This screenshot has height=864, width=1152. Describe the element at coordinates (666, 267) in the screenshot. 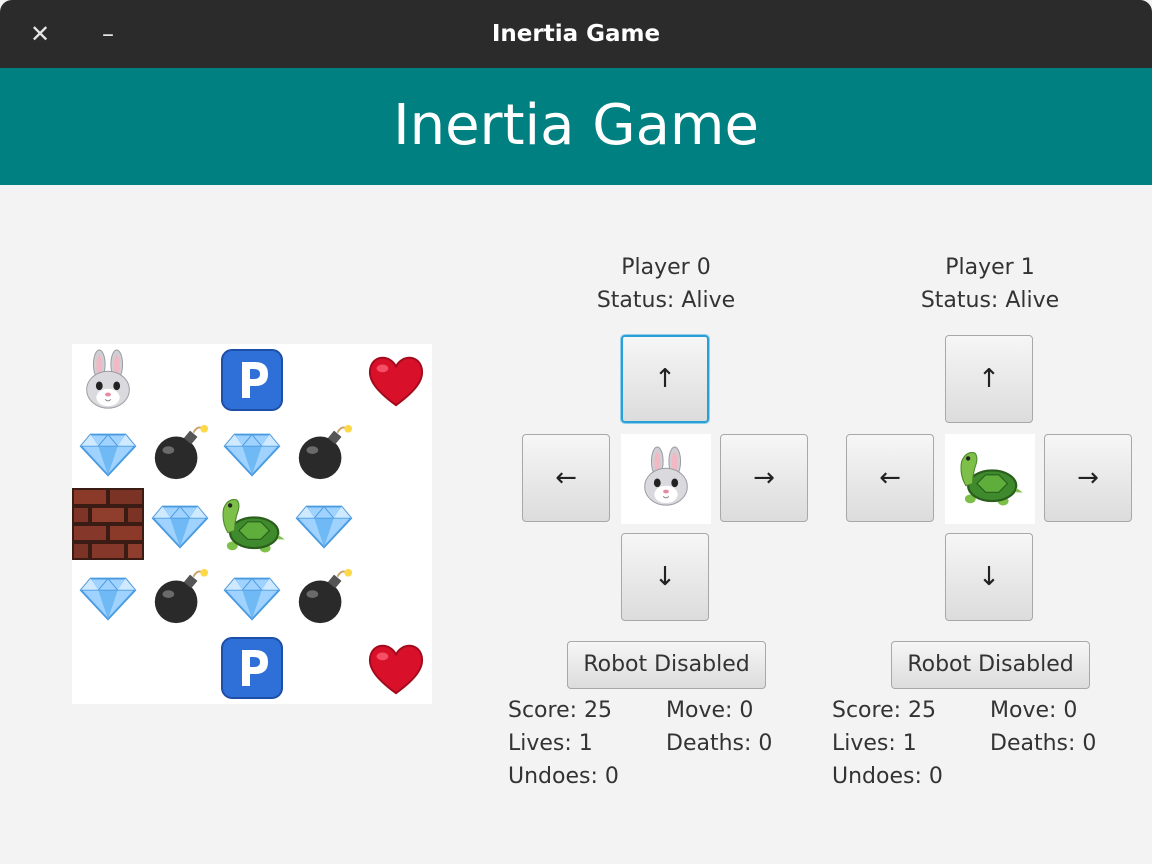

I see `player-name: Player 0` at that location.